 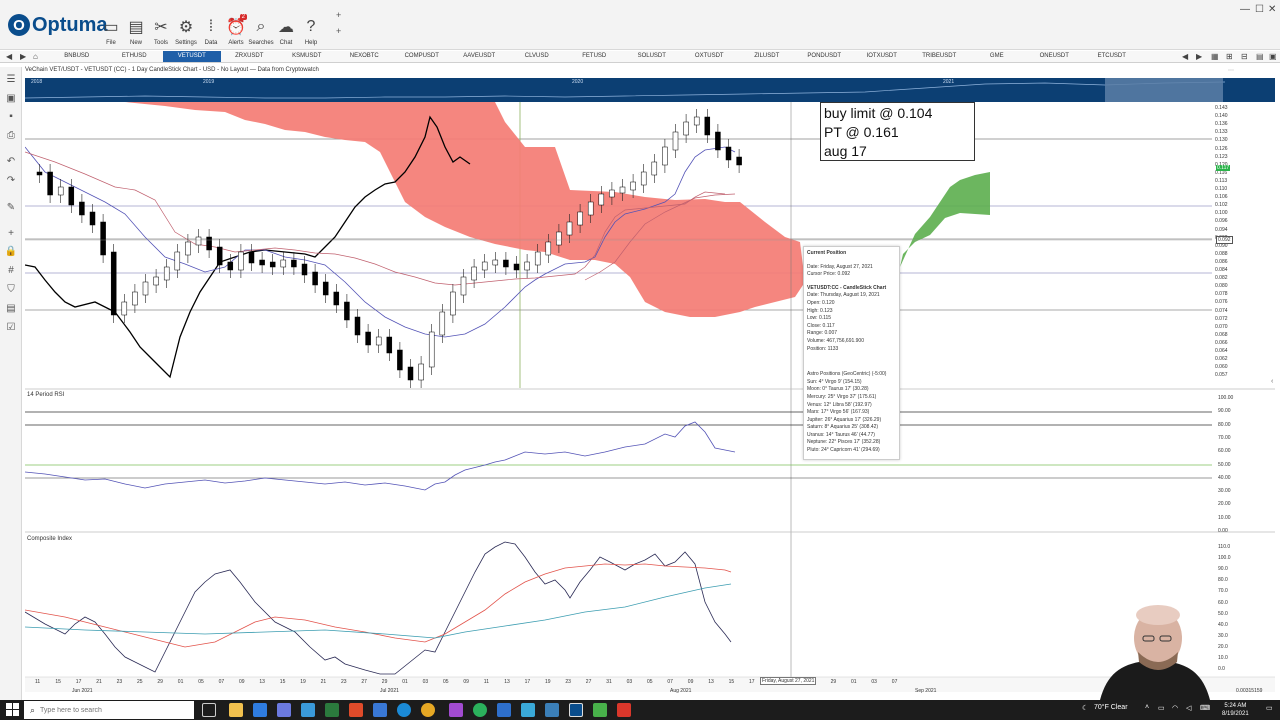 What do you see at coordinates (1147, 707) in the screenshot?
I see `tray-chevron-icon: ˄` at bounding box center [1147, 707].